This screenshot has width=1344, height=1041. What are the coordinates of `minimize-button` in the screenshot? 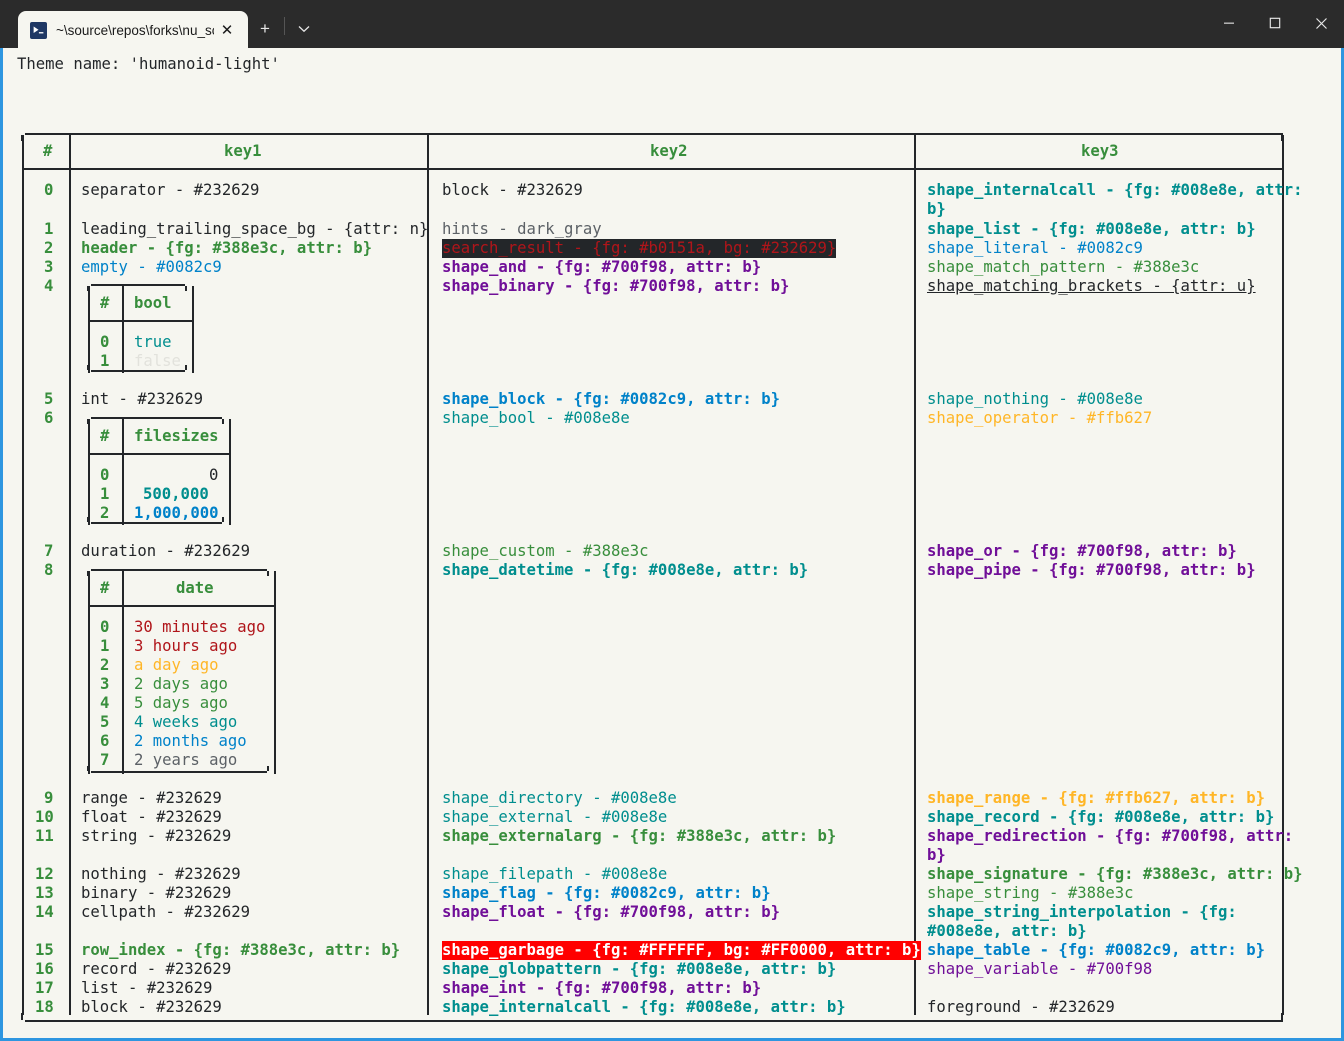 It's located at (1229, 23).